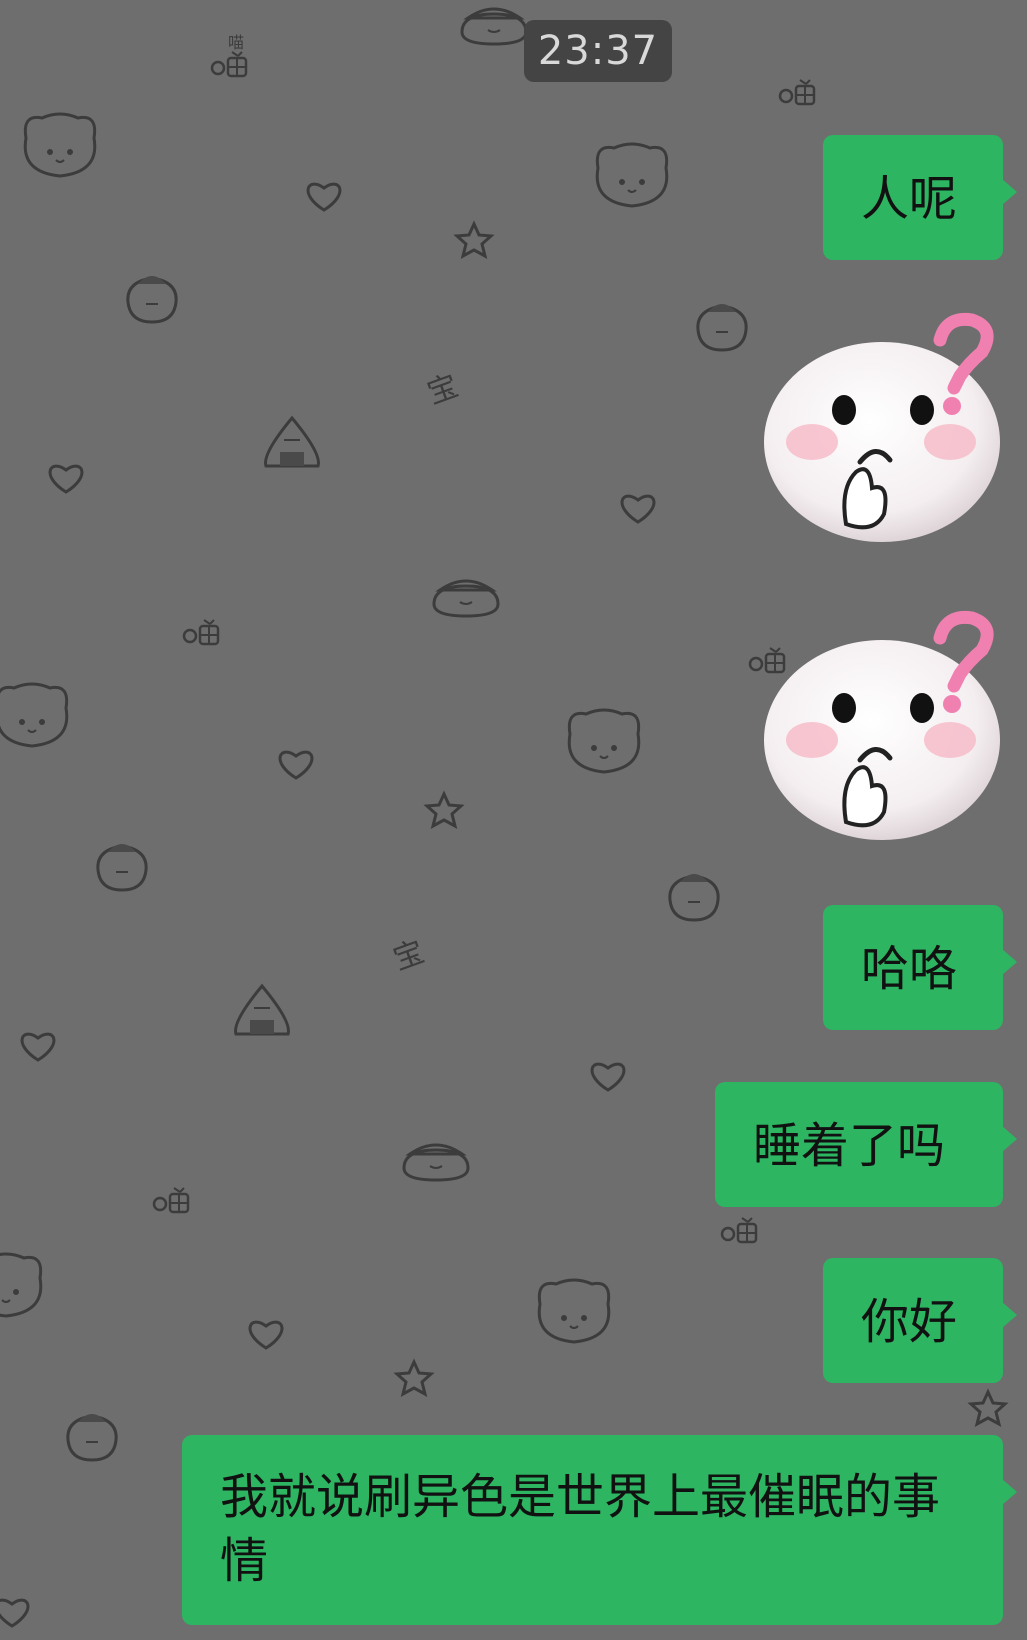 The image size is (1027, 1640). I want to click on sent-message-bubble: 我就说刷异色是世界上最催眠的事情, so click(599, 1530).